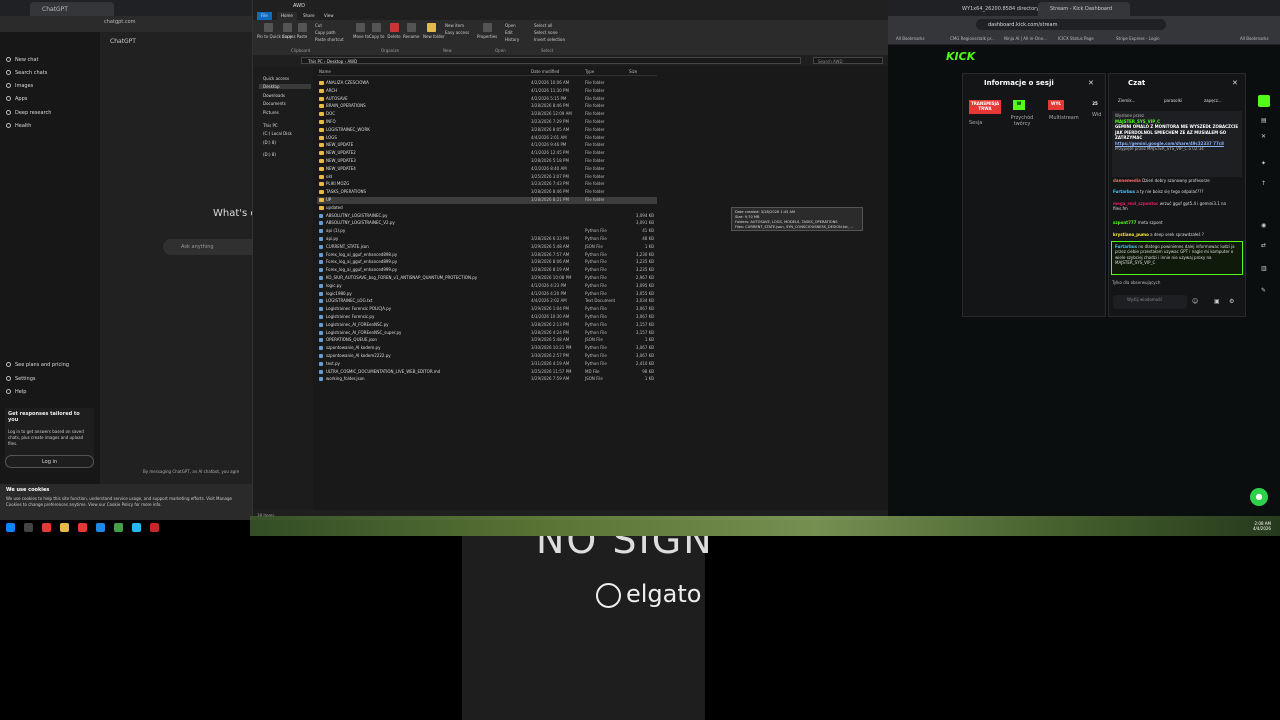  I want to click on paste-shortcut-button: Paste shortcut, so click(329, 39).